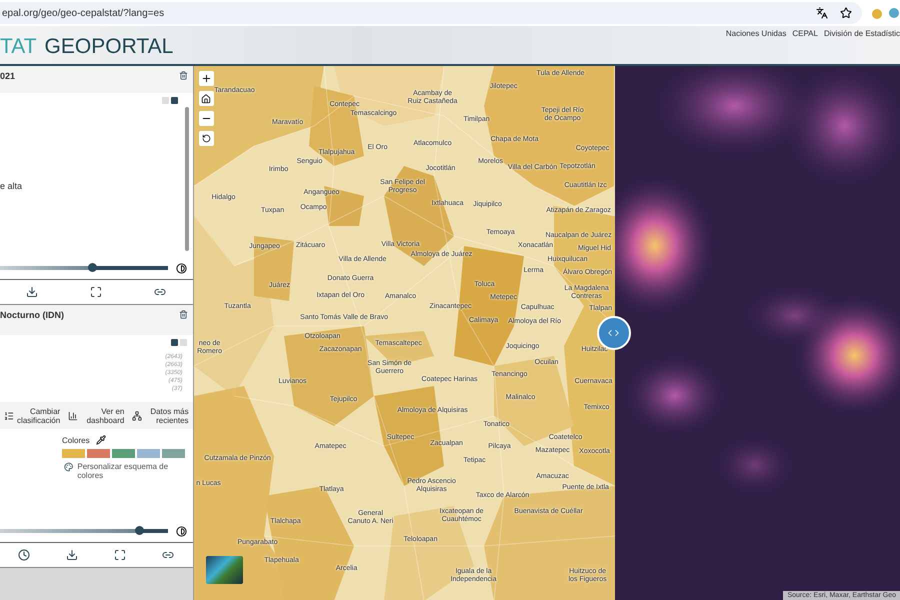  What do you see at coordinates (431, 13) in the screenshot?
I see `address-bar: epal.org/geo/geo-cepalstat/?lang=es` at bounding box center [431, 13].